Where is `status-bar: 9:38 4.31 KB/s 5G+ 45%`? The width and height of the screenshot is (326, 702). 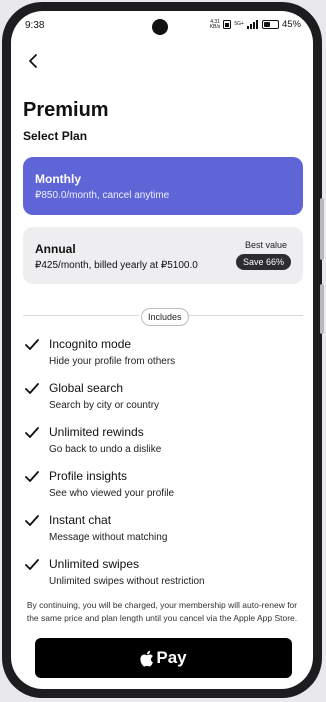
status-bar: 9:38 4.31 KB/s 5G+ 45% is located at coordinates (162, 24).